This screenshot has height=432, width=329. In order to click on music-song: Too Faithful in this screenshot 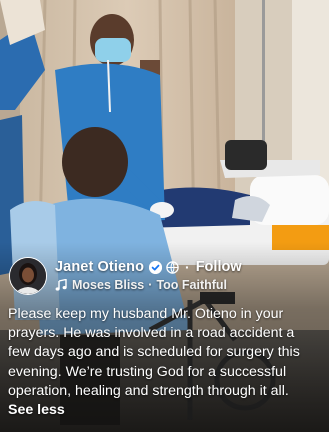, I will do `click(192, 285)`.